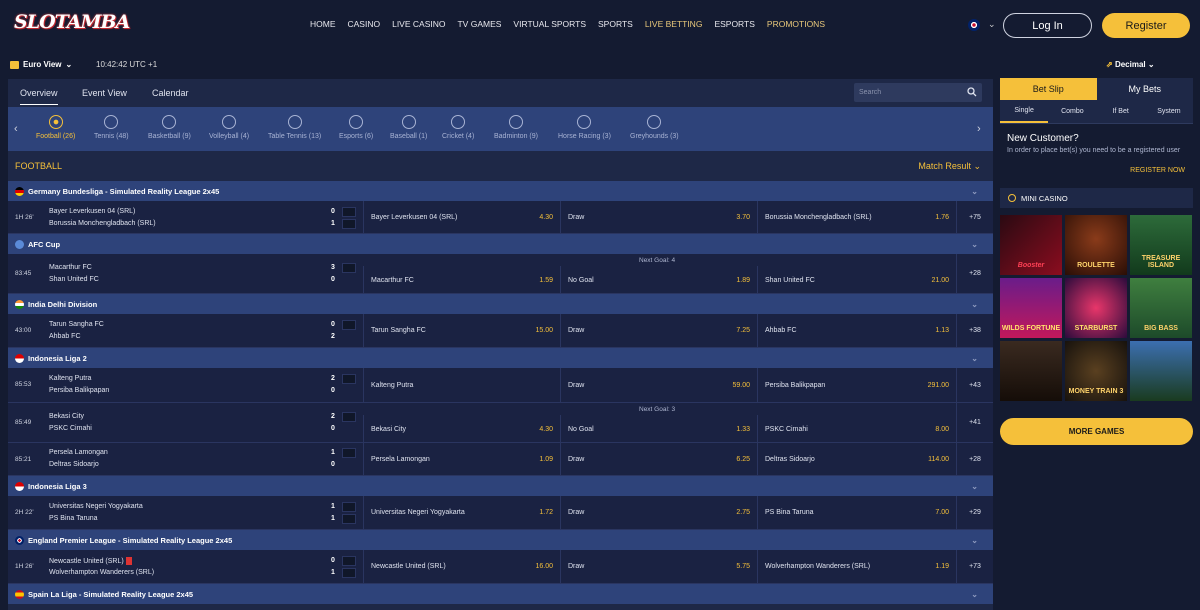  I want to click on bet-type-if-bet: If Bet, so click(1121, 111).